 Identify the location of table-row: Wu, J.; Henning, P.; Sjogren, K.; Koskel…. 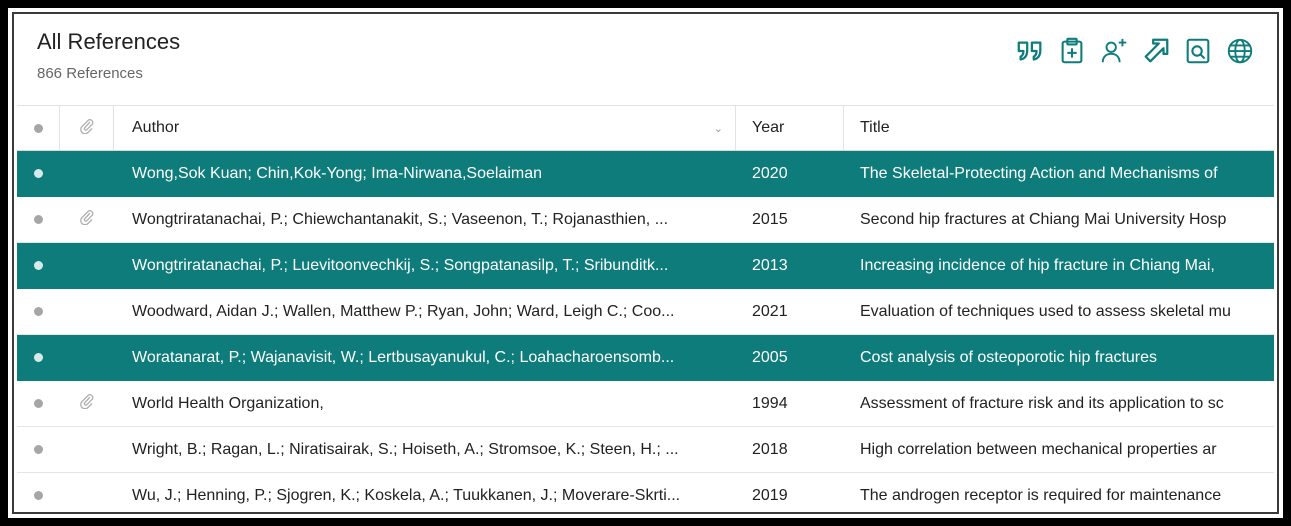
(645, 491).